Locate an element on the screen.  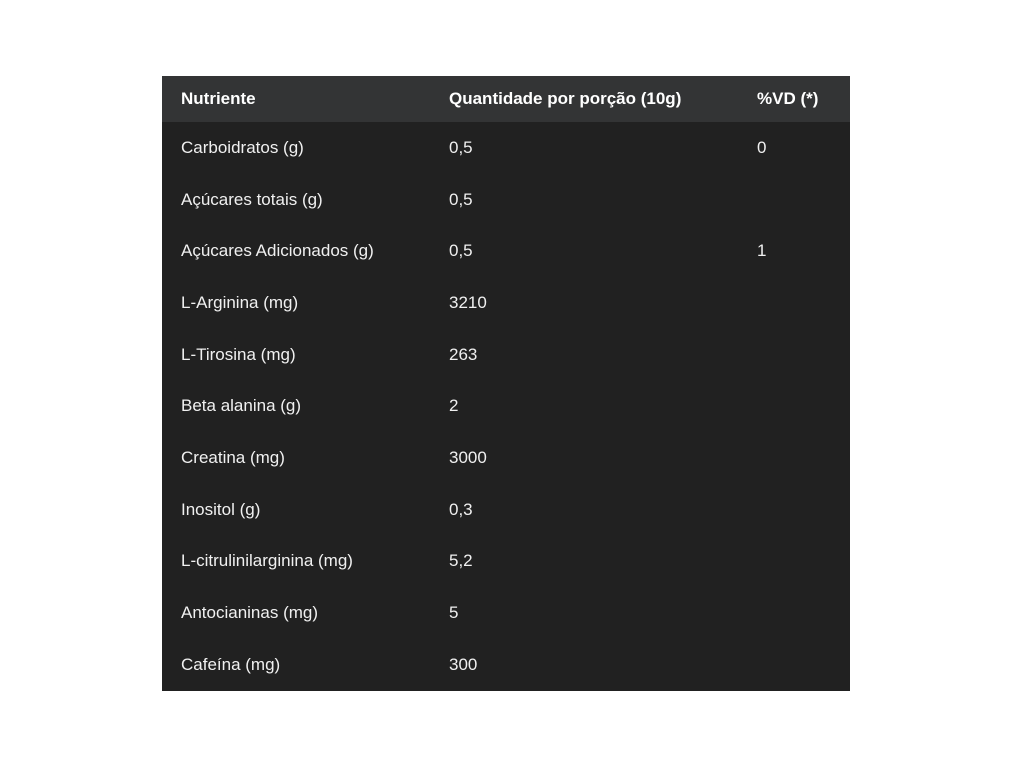
nutrient-cell: Cafeína (mg) is located at coordinates (231, 664).